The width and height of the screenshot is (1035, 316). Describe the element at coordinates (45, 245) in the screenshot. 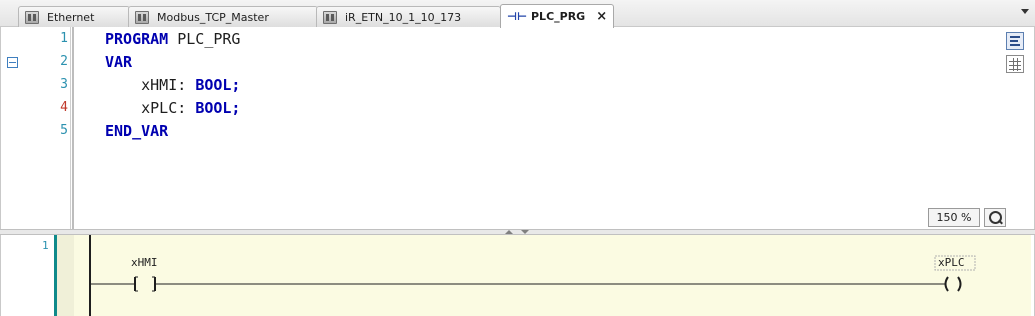

I see `network-number: 1` at that location.